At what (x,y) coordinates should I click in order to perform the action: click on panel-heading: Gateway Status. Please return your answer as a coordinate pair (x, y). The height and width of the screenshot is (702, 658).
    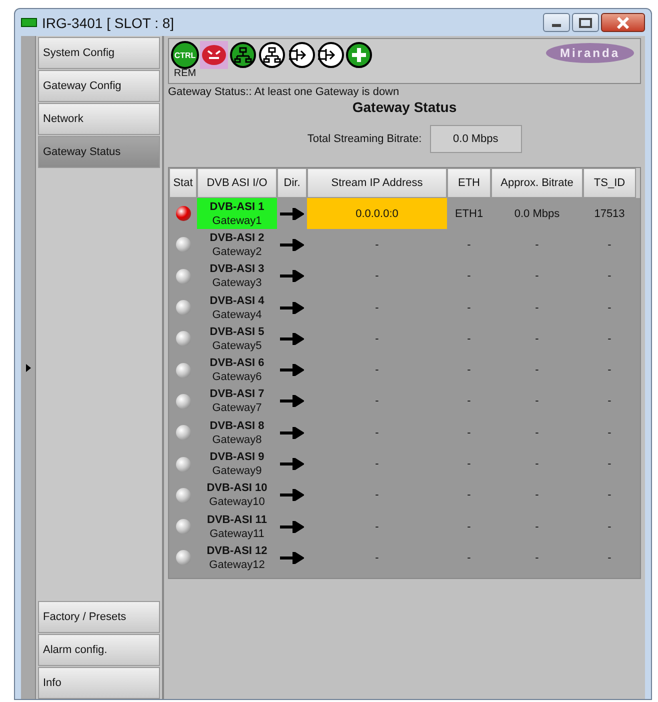
    Looking at the image, I should click on (404, 107).